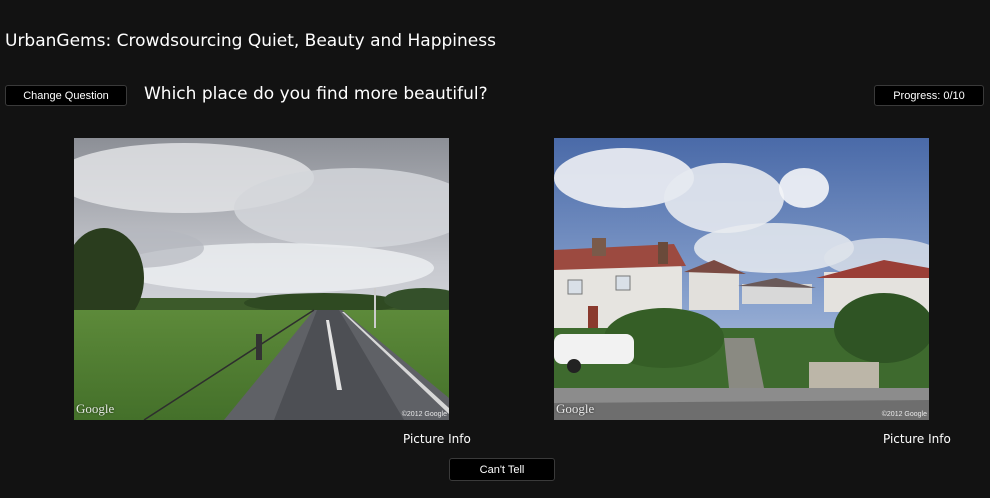  Describe the element at coordinates (929, 95) in the screenshot. I see `progress-indicator: Progress: 0/10` at that location.